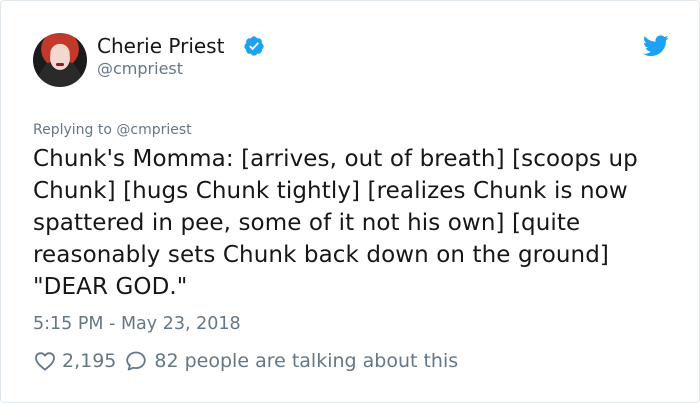  What do you see at coordinates (110, 287) in the screenshot?
I see `tweet-text-line: "DEAR GOD."` at bounding box center [110, 287].